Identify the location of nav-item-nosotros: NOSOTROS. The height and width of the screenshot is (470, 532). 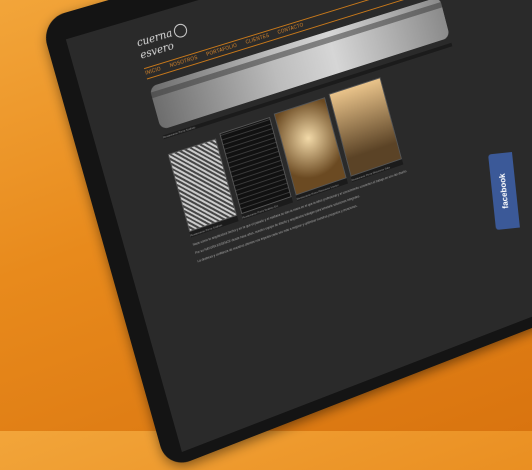
(183, 62).